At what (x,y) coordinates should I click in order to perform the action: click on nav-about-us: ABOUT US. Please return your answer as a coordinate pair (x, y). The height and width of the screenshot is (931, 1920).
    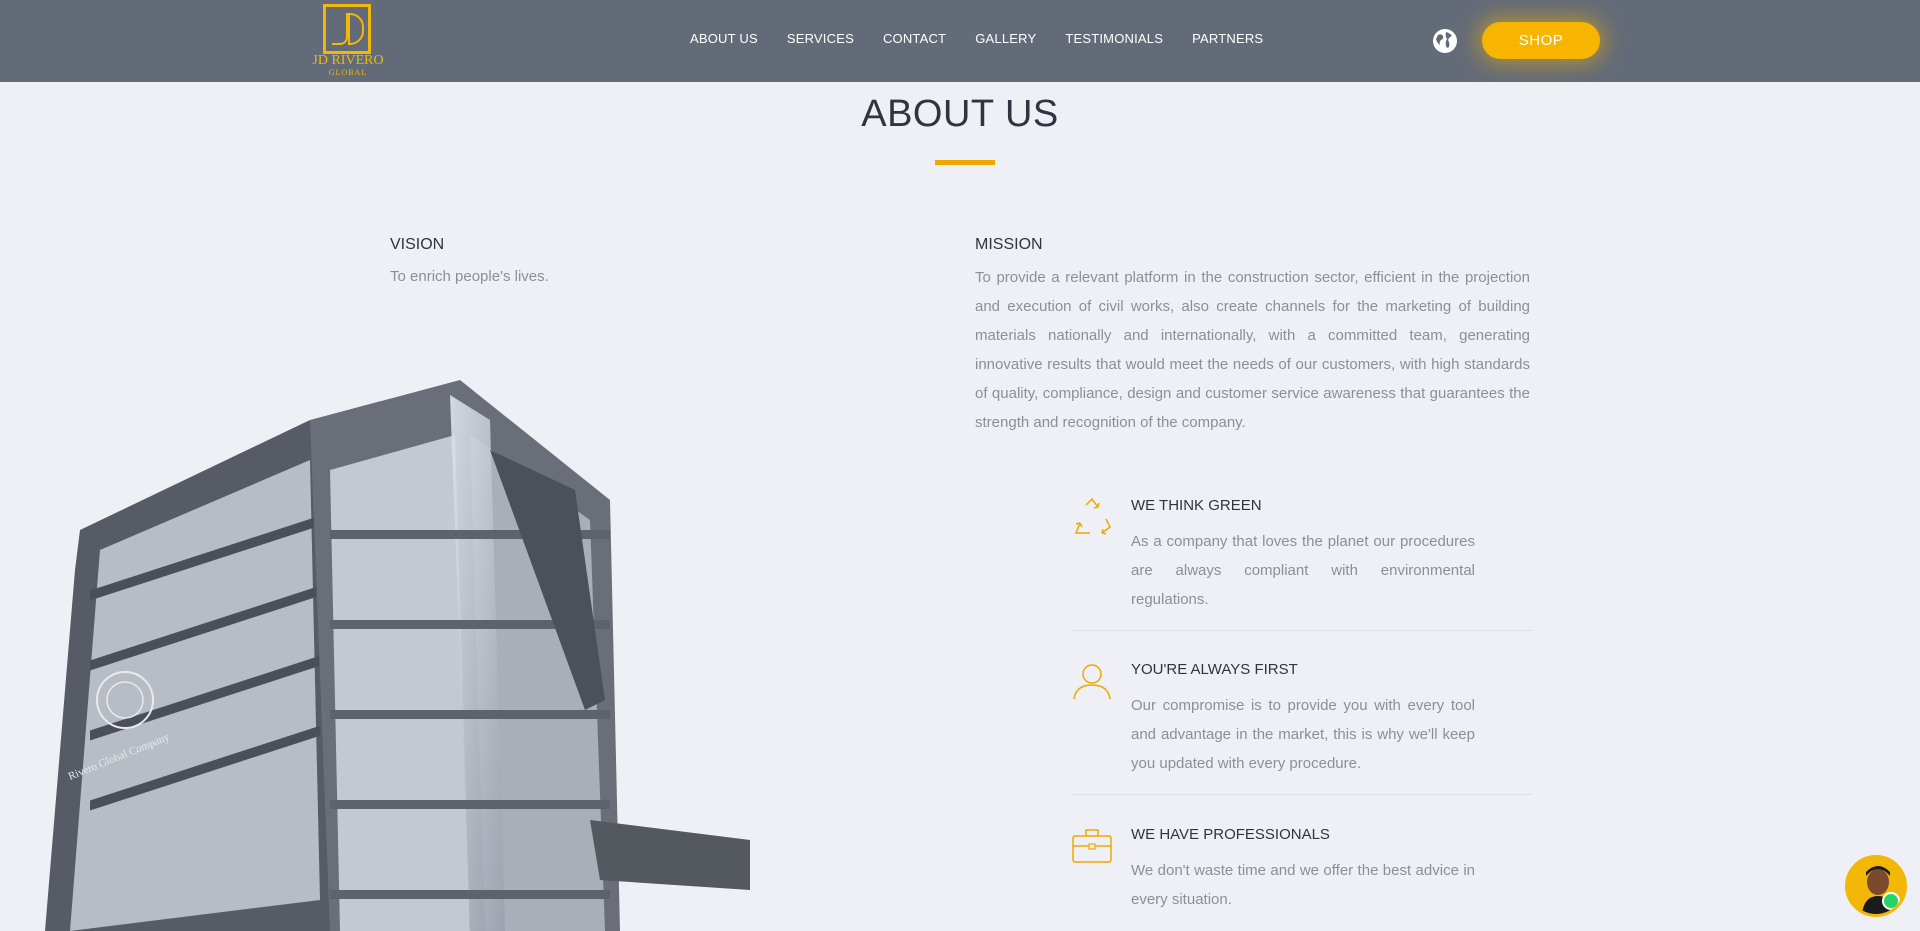
    Looking at the image, I should click on (724, 38).